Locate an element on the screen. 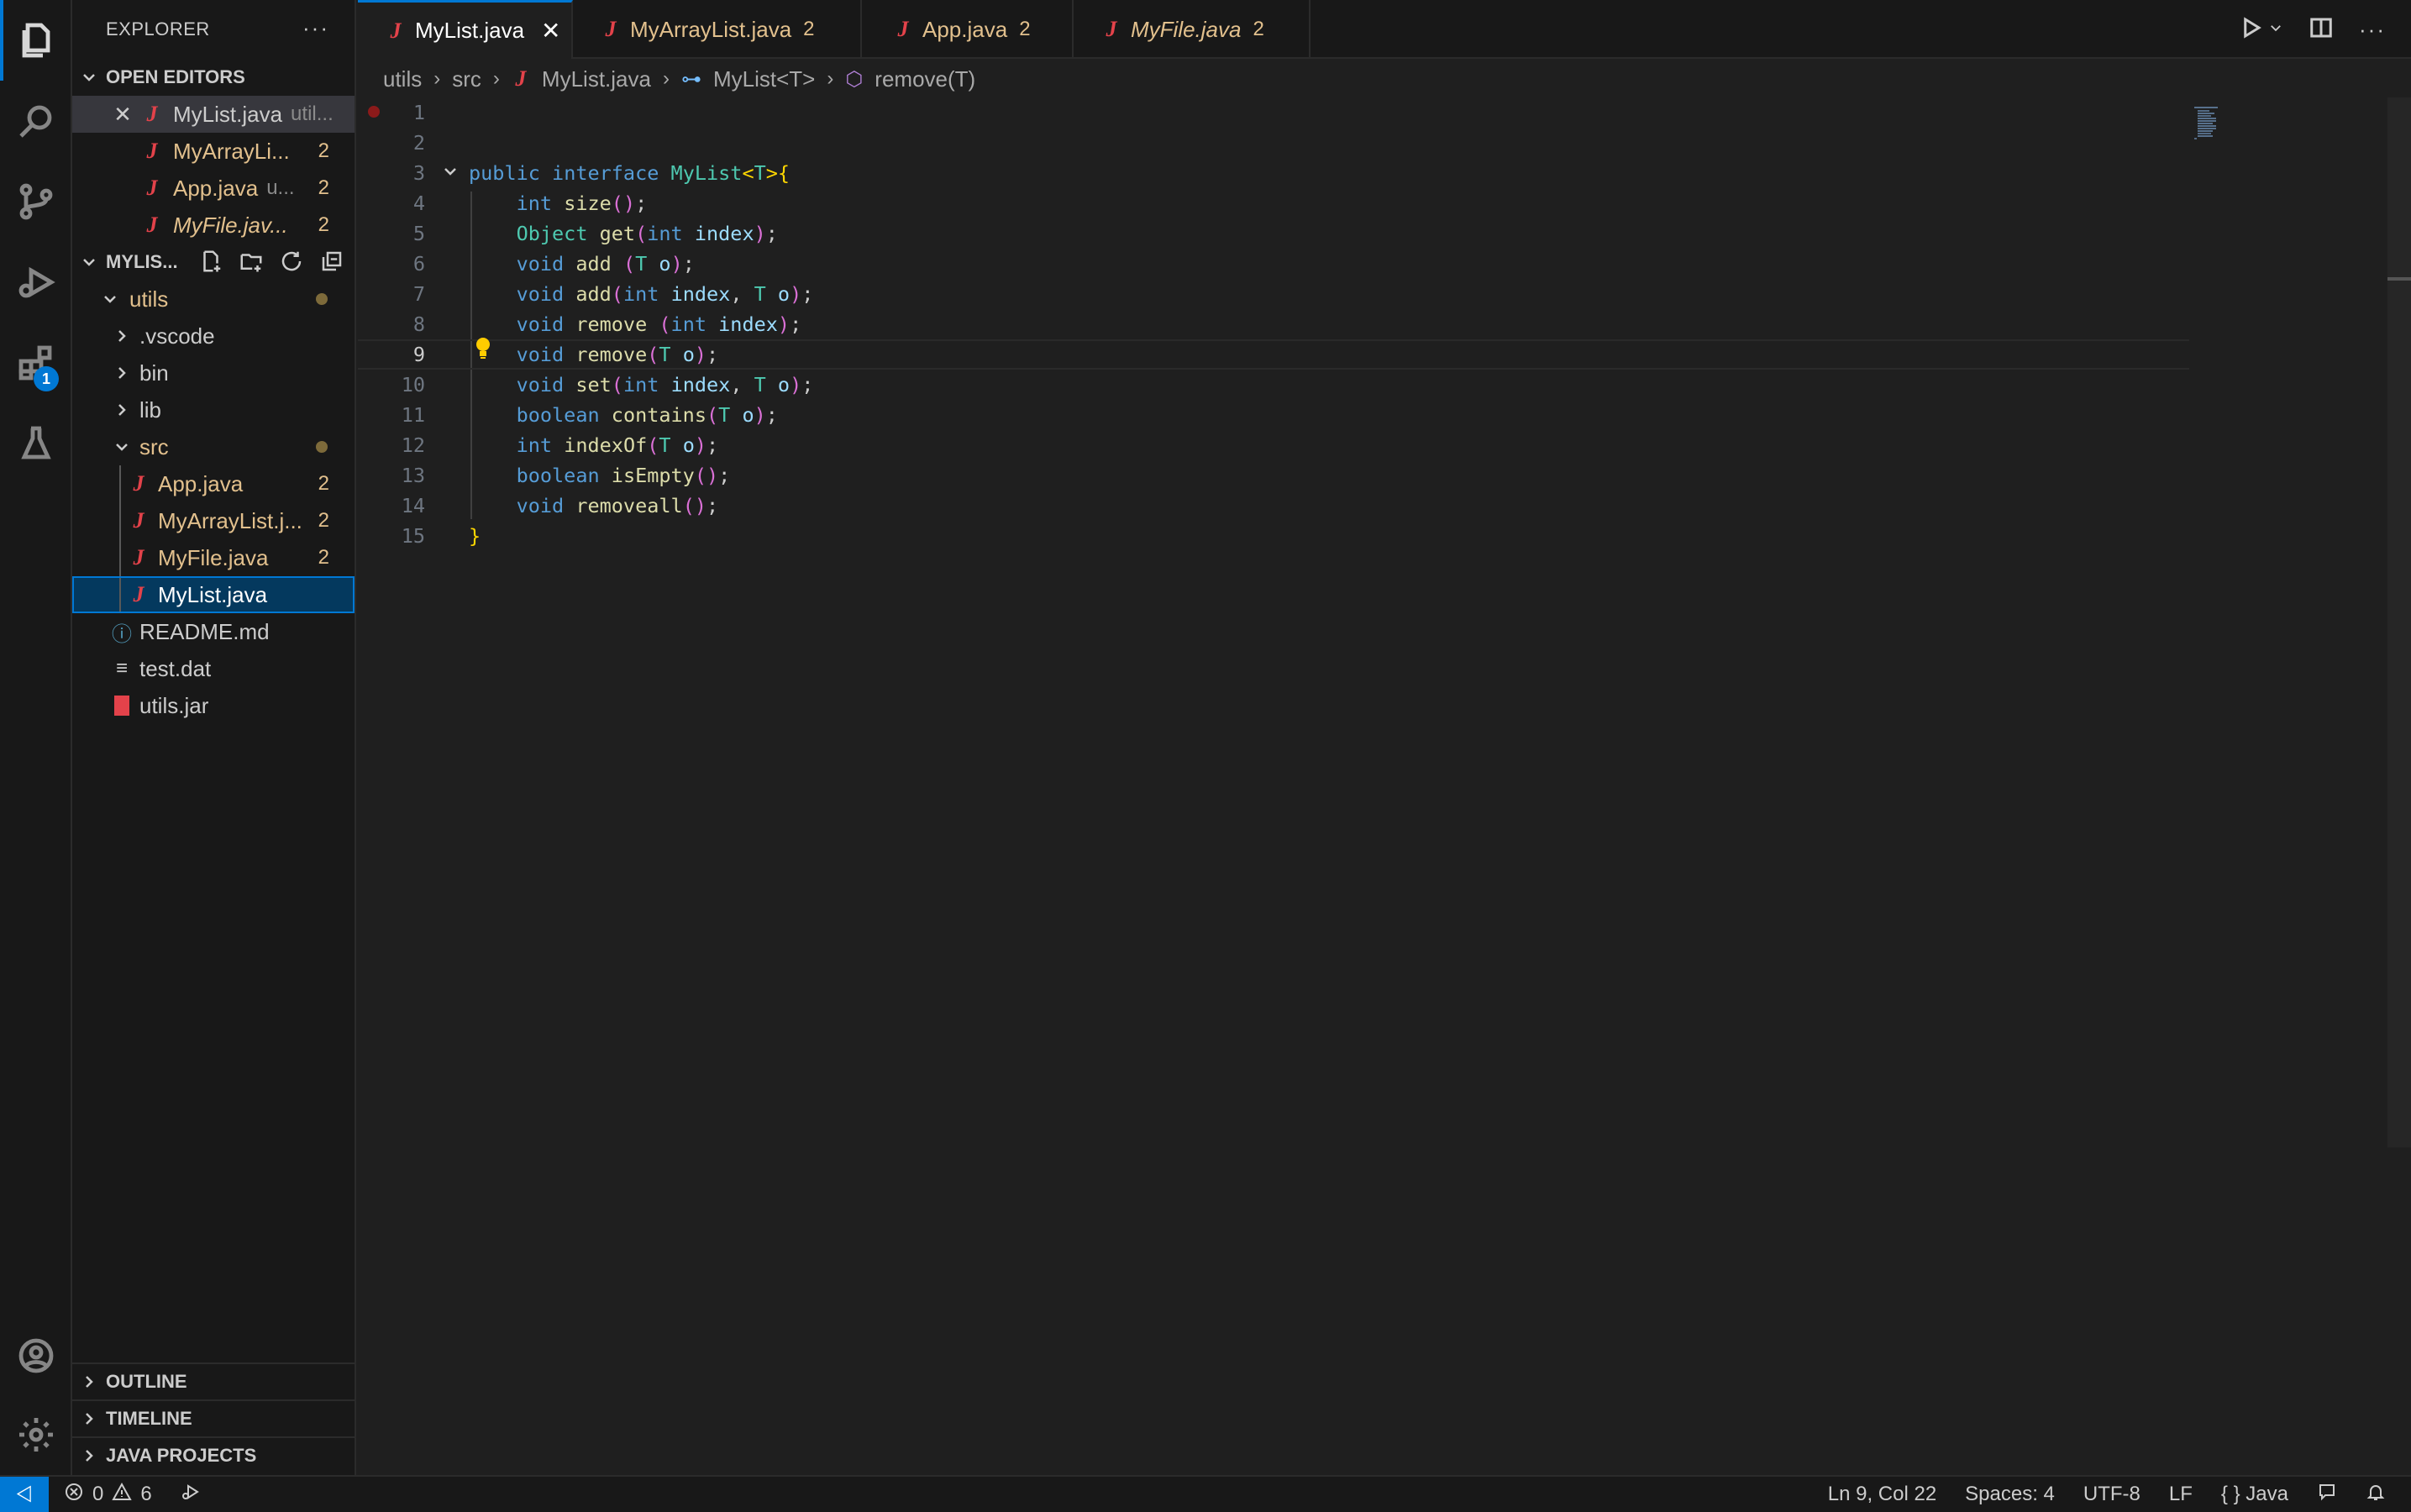  text-file-icon: ≡ is located at coordinates (121, 668).